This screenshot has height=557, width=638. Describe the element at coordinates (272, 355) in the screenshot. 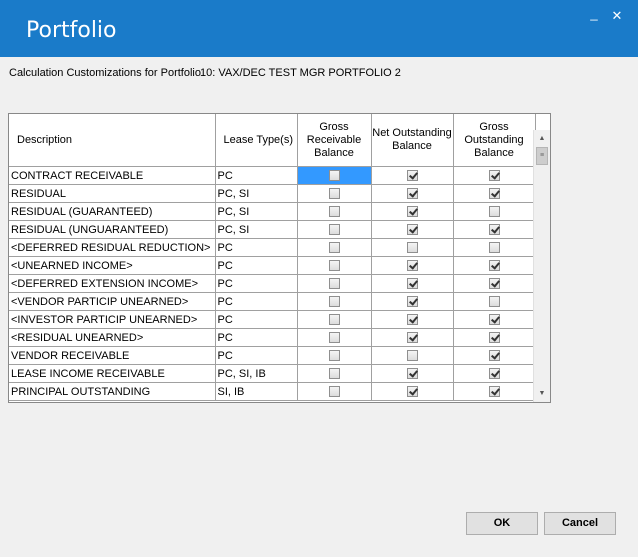

I see `table-row: VENDOR RECEIVABLE PC` at that location.